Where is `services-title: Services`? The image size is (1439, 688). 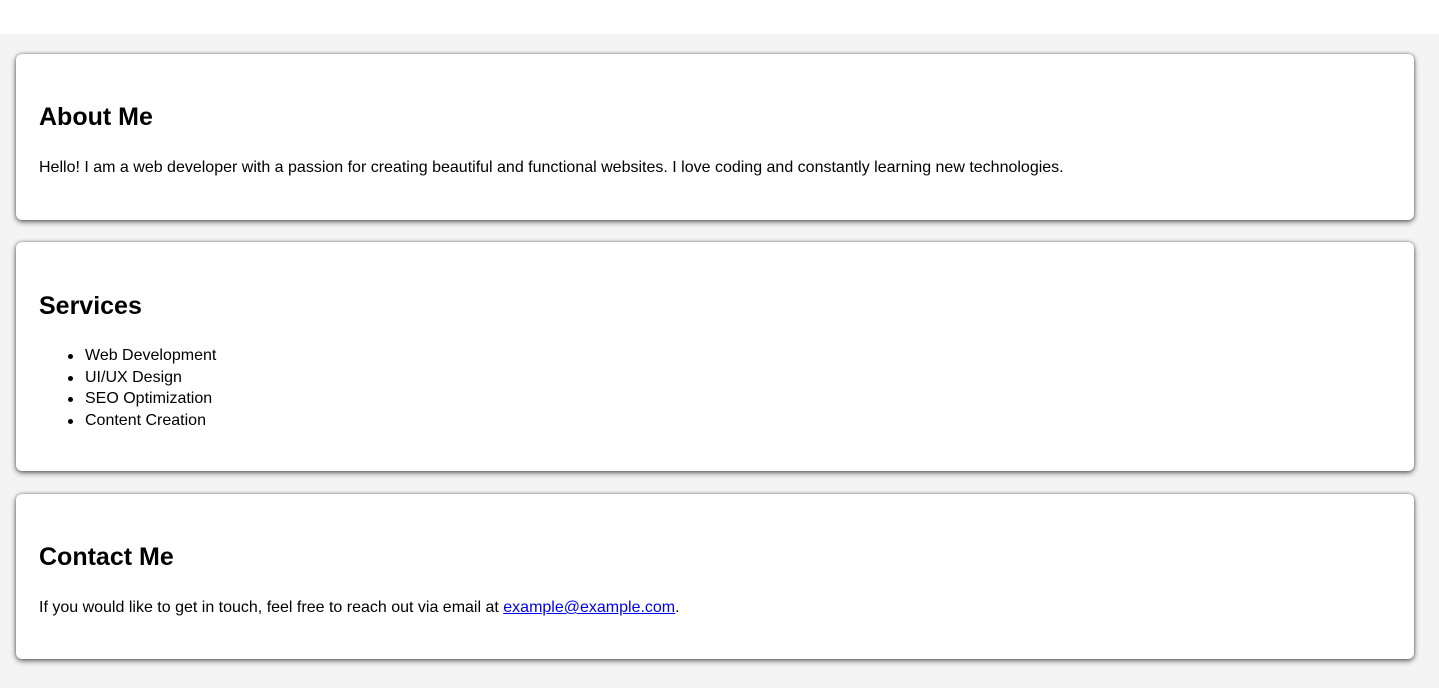
services-title: Services is located at coordinates (90, 306).